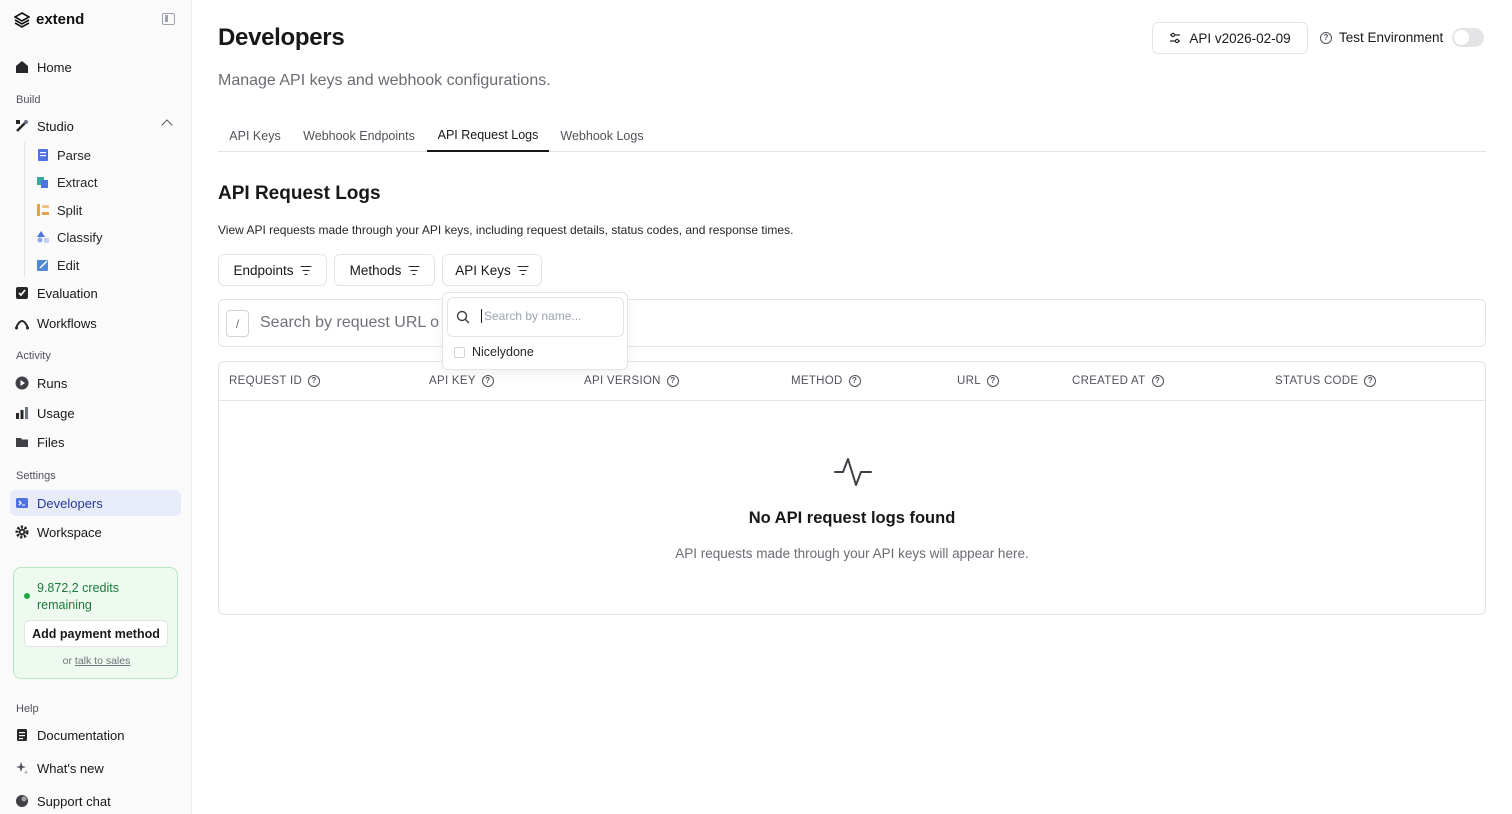 This screenshot has width=1512, height=814. Describe the element at coordinates (852, 323) in the screenshot. I see `request-search-bar: / Search by request URL o` at that location.